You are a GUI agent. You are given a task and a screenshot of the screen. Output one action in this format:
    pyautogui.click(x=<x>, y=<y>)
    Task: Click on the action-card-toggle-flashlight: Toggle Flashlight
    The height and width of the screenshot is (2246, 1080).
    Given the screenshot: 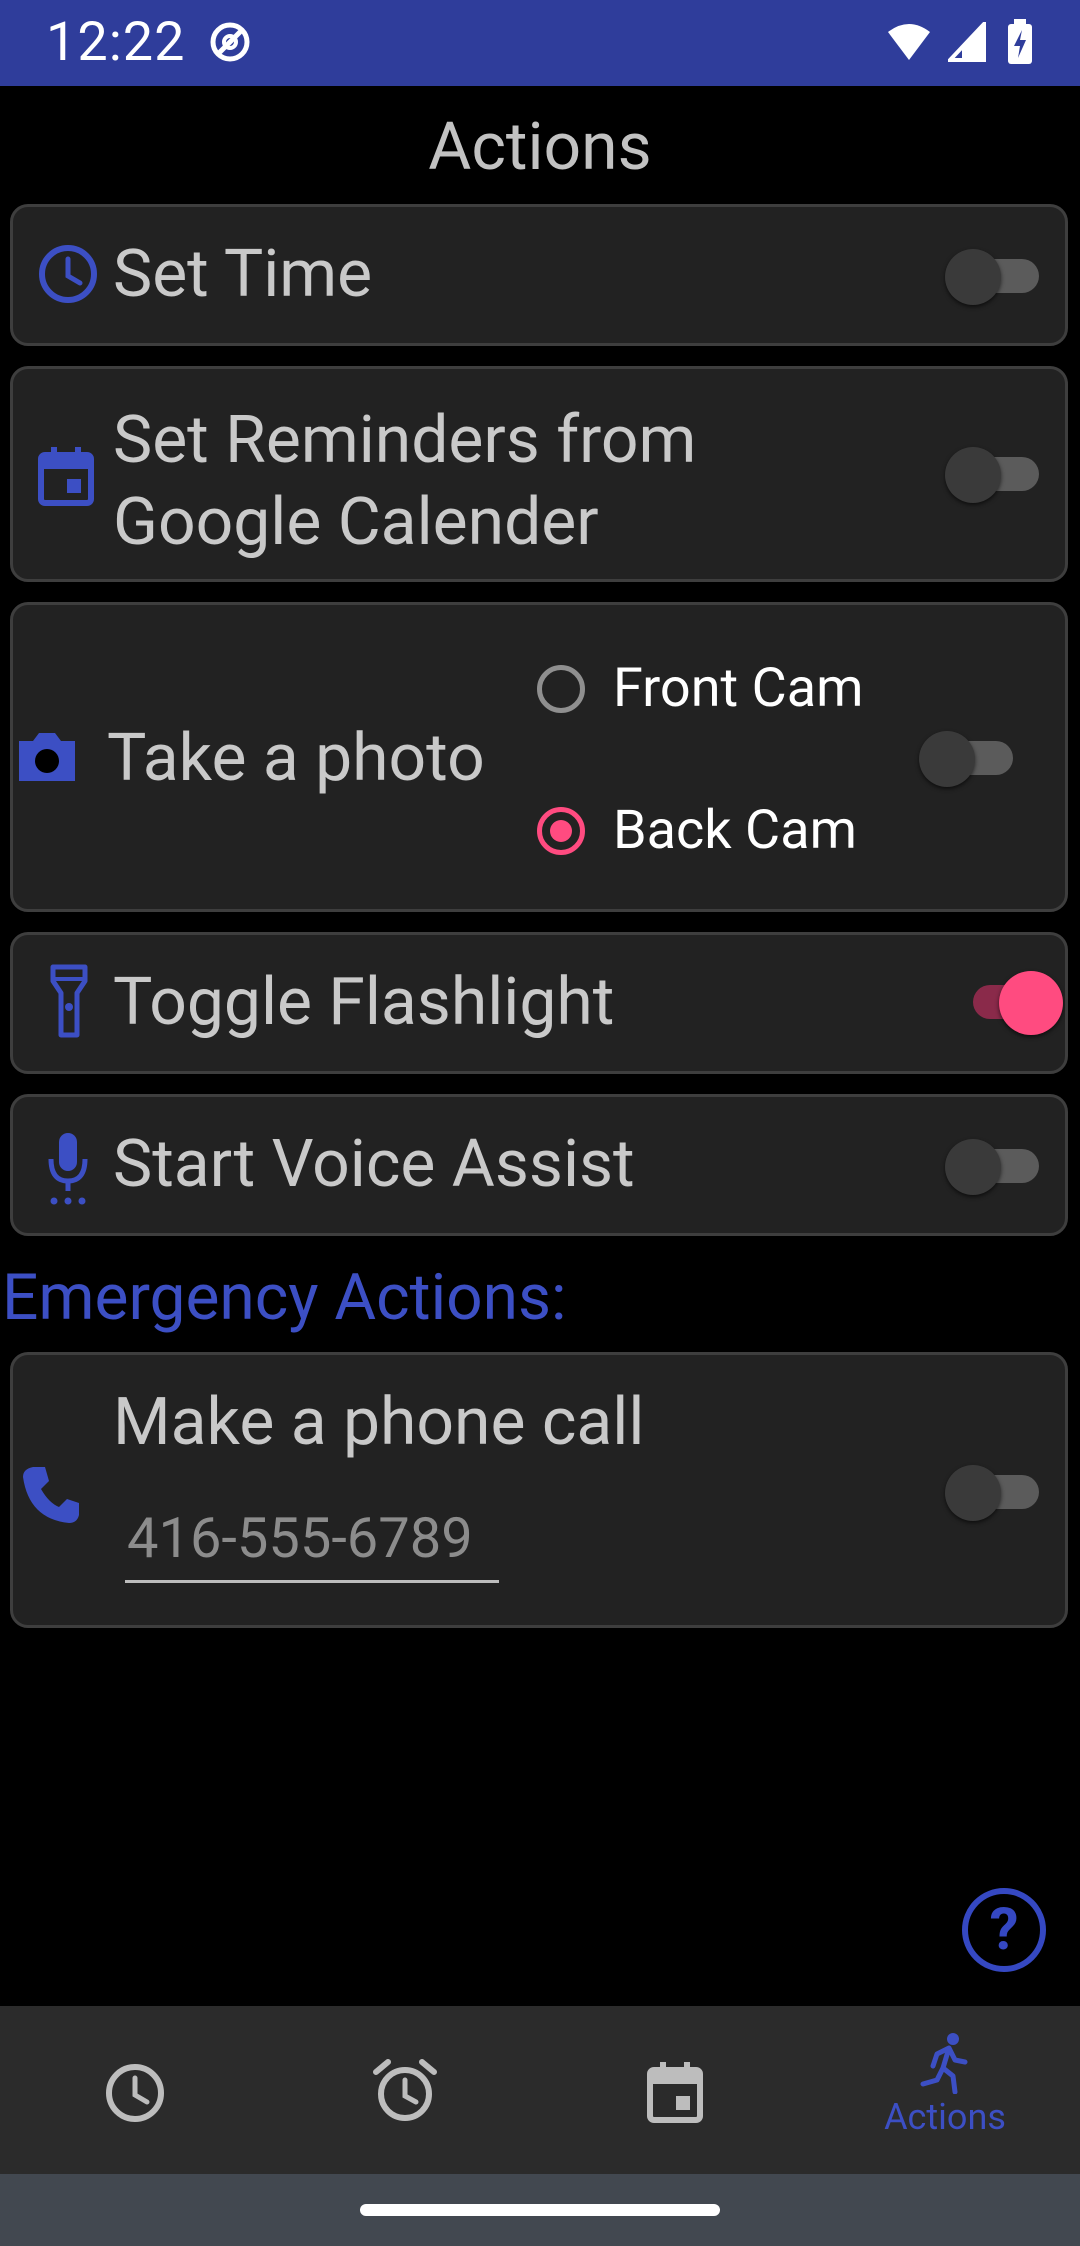 What is the action you would take?
    pyautogui.click(x=539, y=1003)
    